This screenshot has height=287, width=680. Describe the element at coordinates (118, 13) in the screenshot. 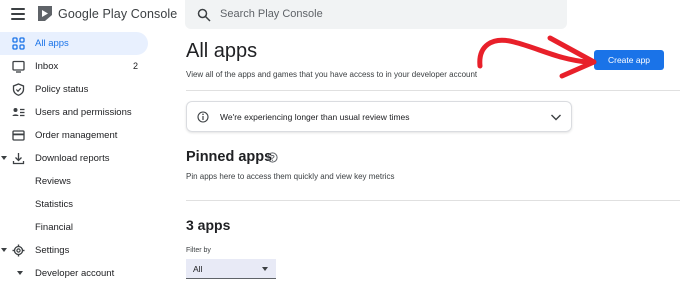

I see `brand-name: Google Play Console` at that location.